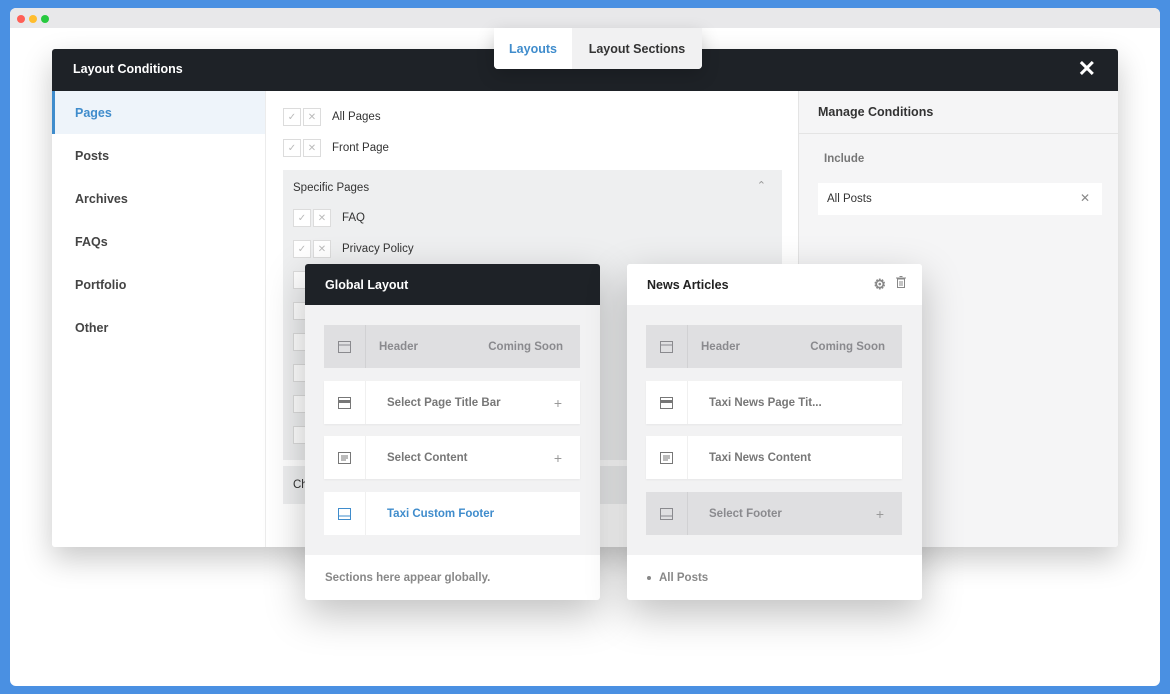 This screenshot has width=1170, height=694. Describe the element at coordinates (1085, 198) in the screenshot. I see `remove-icon: ✕` at that location.